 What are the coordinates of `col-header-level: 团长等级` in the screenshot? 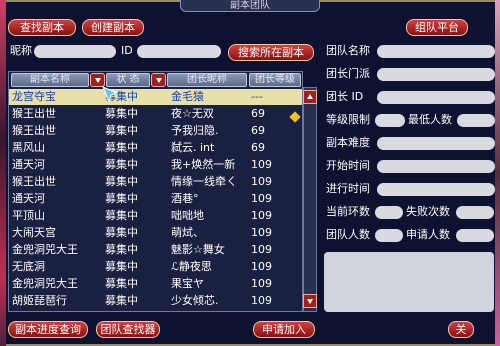 It's located at (275, 80).